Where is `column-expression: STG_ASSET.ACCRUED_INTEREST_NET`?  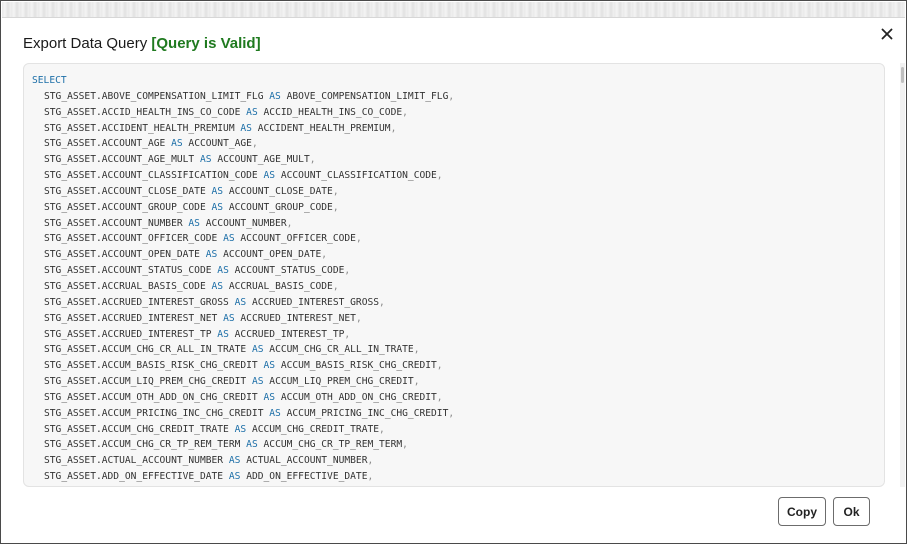
column-expression: STG_ASSET.ACCRUED_INTEREST_NET is located at coordinates (131, 318).